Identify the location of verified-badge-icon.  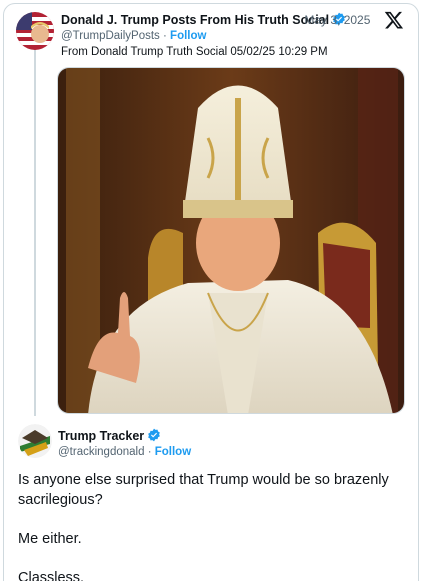
(154, 436).